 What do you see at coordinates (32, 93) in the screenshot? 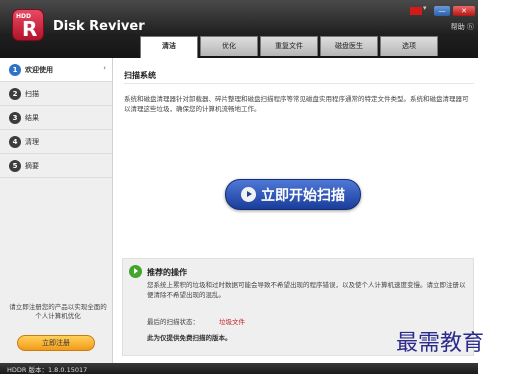
I see `sidebar-item-label: 扫描` at bounding box center [32, 93].